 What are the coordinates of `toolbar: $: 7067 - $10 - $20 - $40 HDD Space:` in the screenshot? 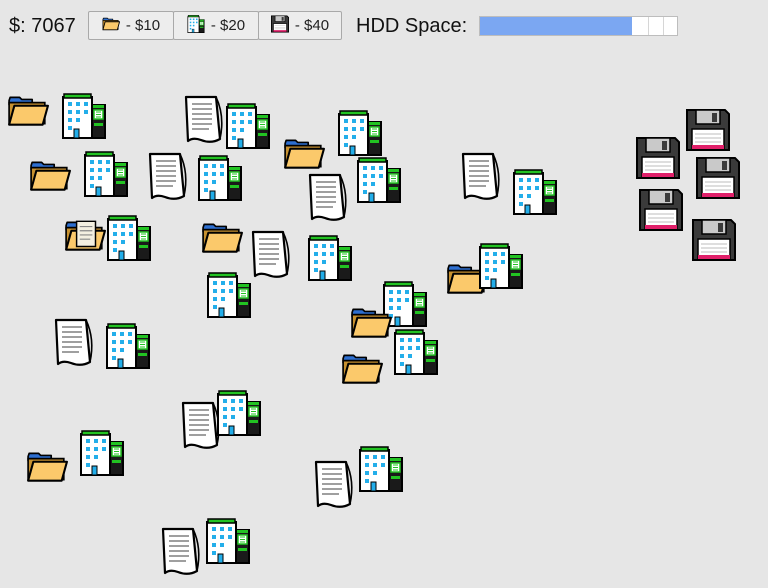 It's located at (384, 26).